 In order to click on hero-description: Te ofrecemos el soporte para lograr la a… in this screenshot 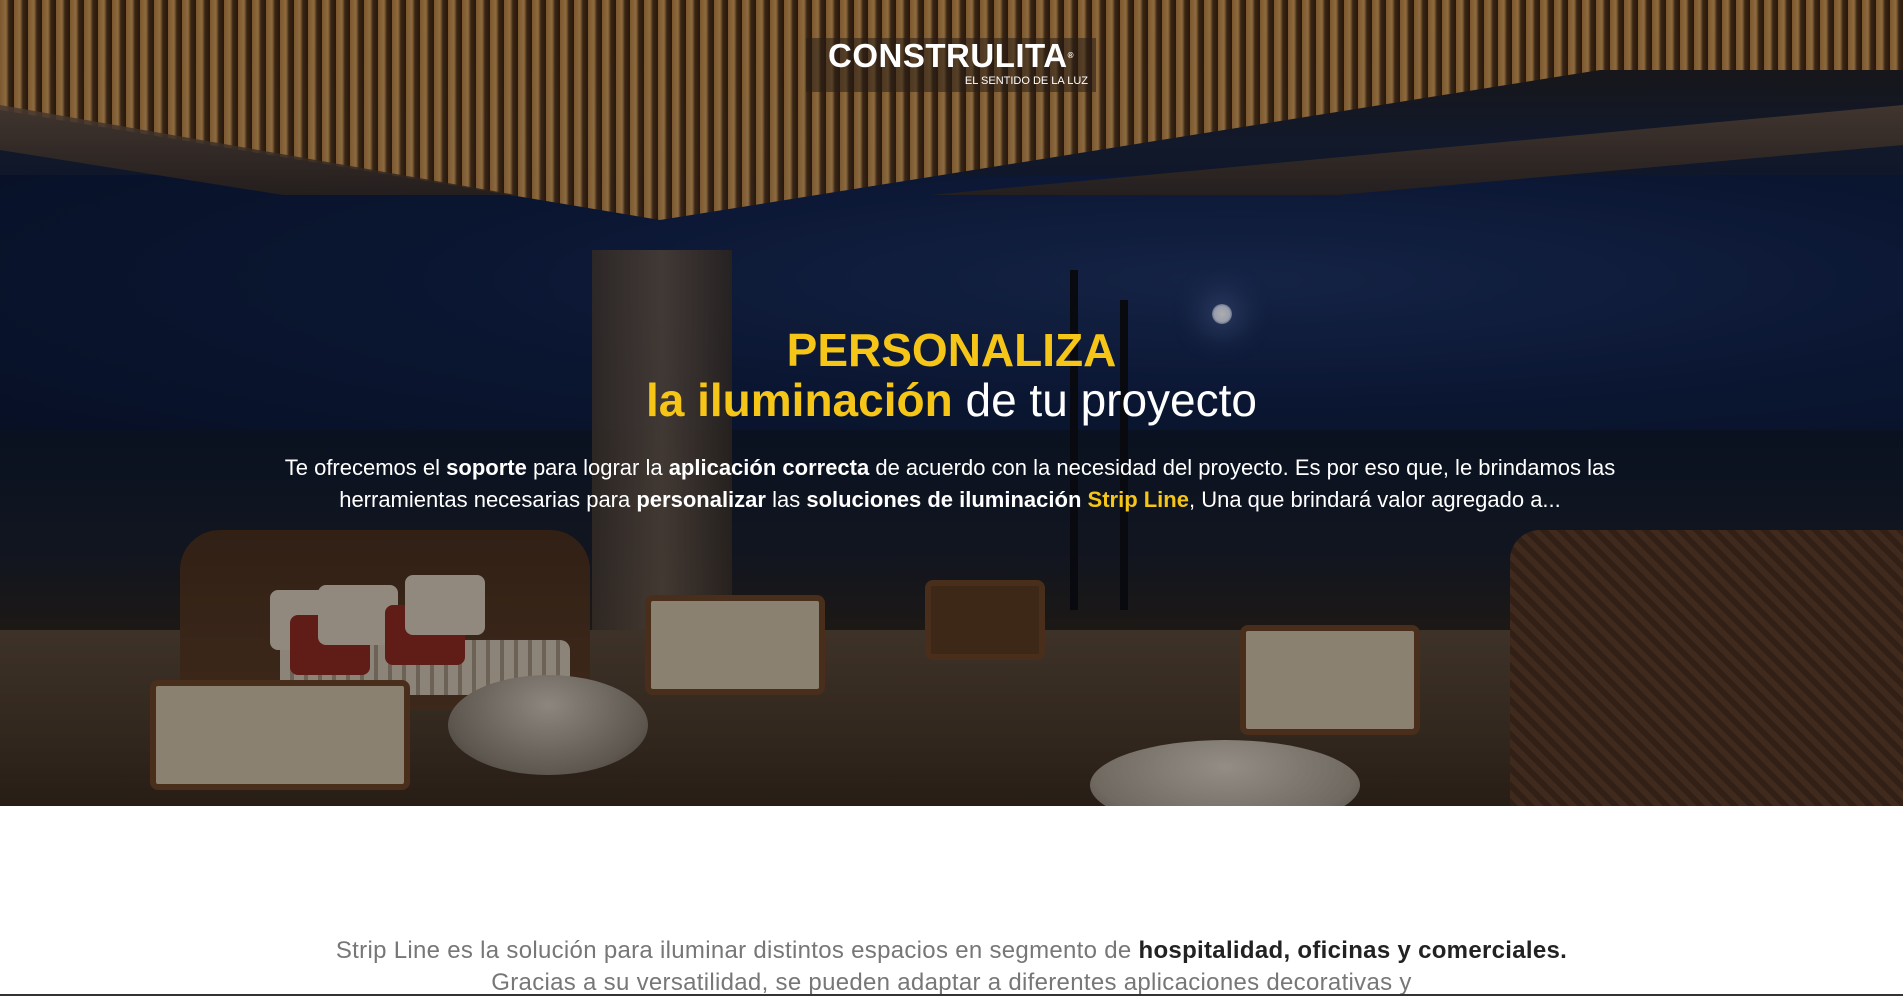, I will do `click(950, 483)`.